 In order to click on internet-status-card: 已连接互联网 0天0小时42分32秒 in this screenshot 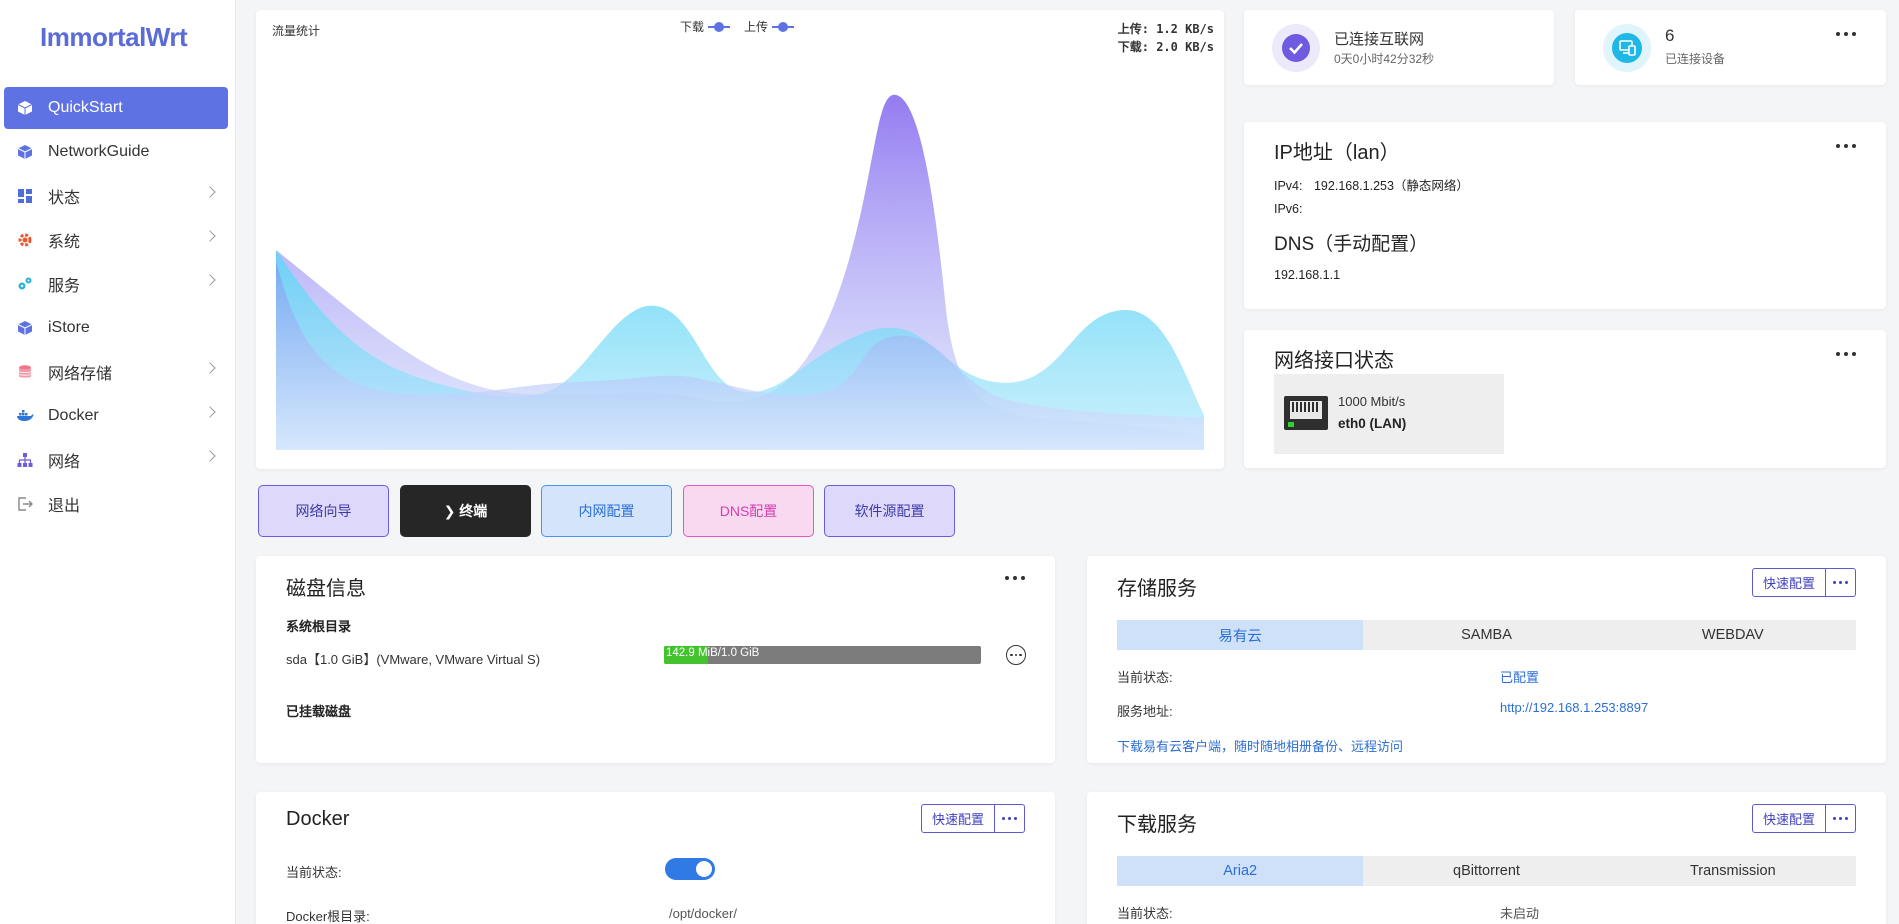, I will do `click(1399, 47)`.